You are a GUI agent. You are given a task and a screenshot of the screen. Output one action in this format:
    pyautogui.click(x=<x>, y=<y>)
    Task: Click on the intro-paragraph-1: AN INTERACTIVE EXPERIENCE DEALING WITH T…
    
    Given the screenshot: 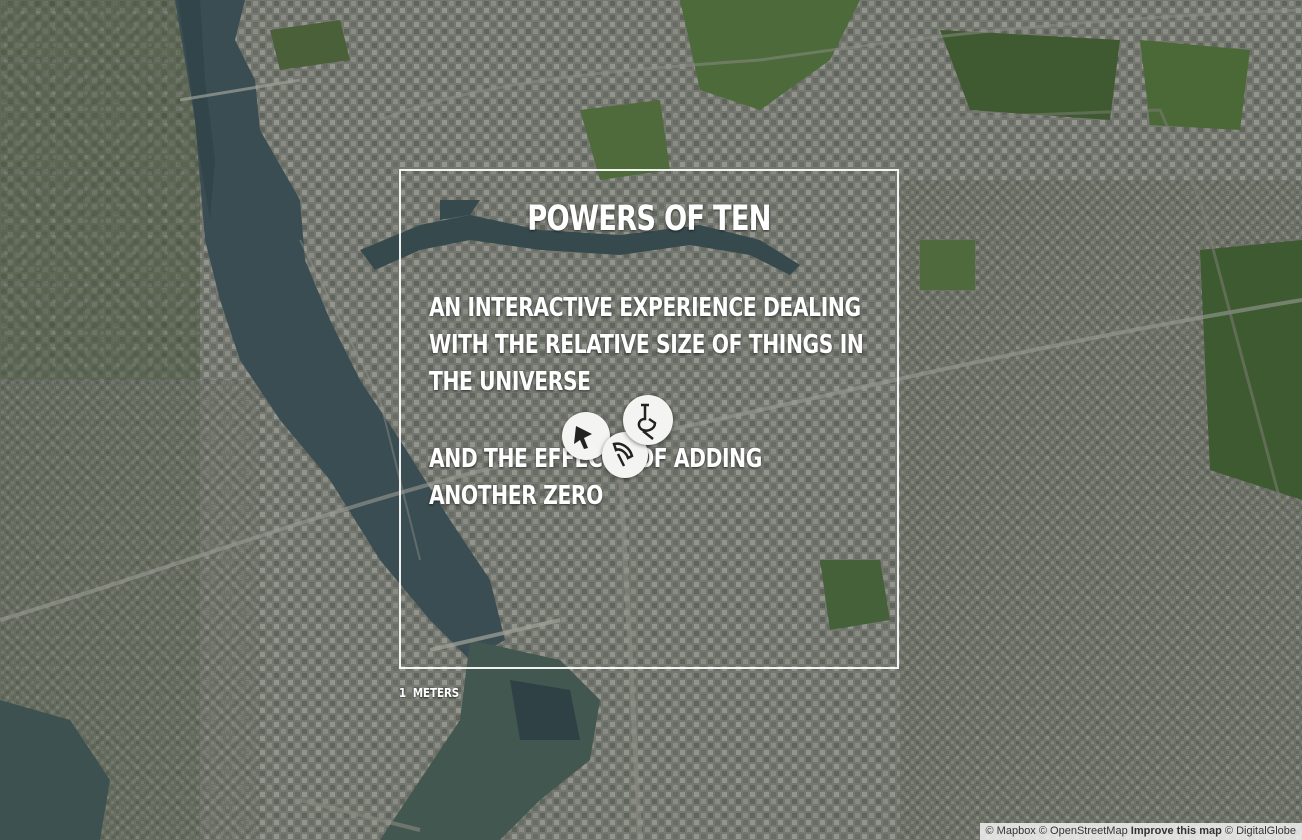 What is the action you would take?
    pyautogui.click(x=646, y=345)
    